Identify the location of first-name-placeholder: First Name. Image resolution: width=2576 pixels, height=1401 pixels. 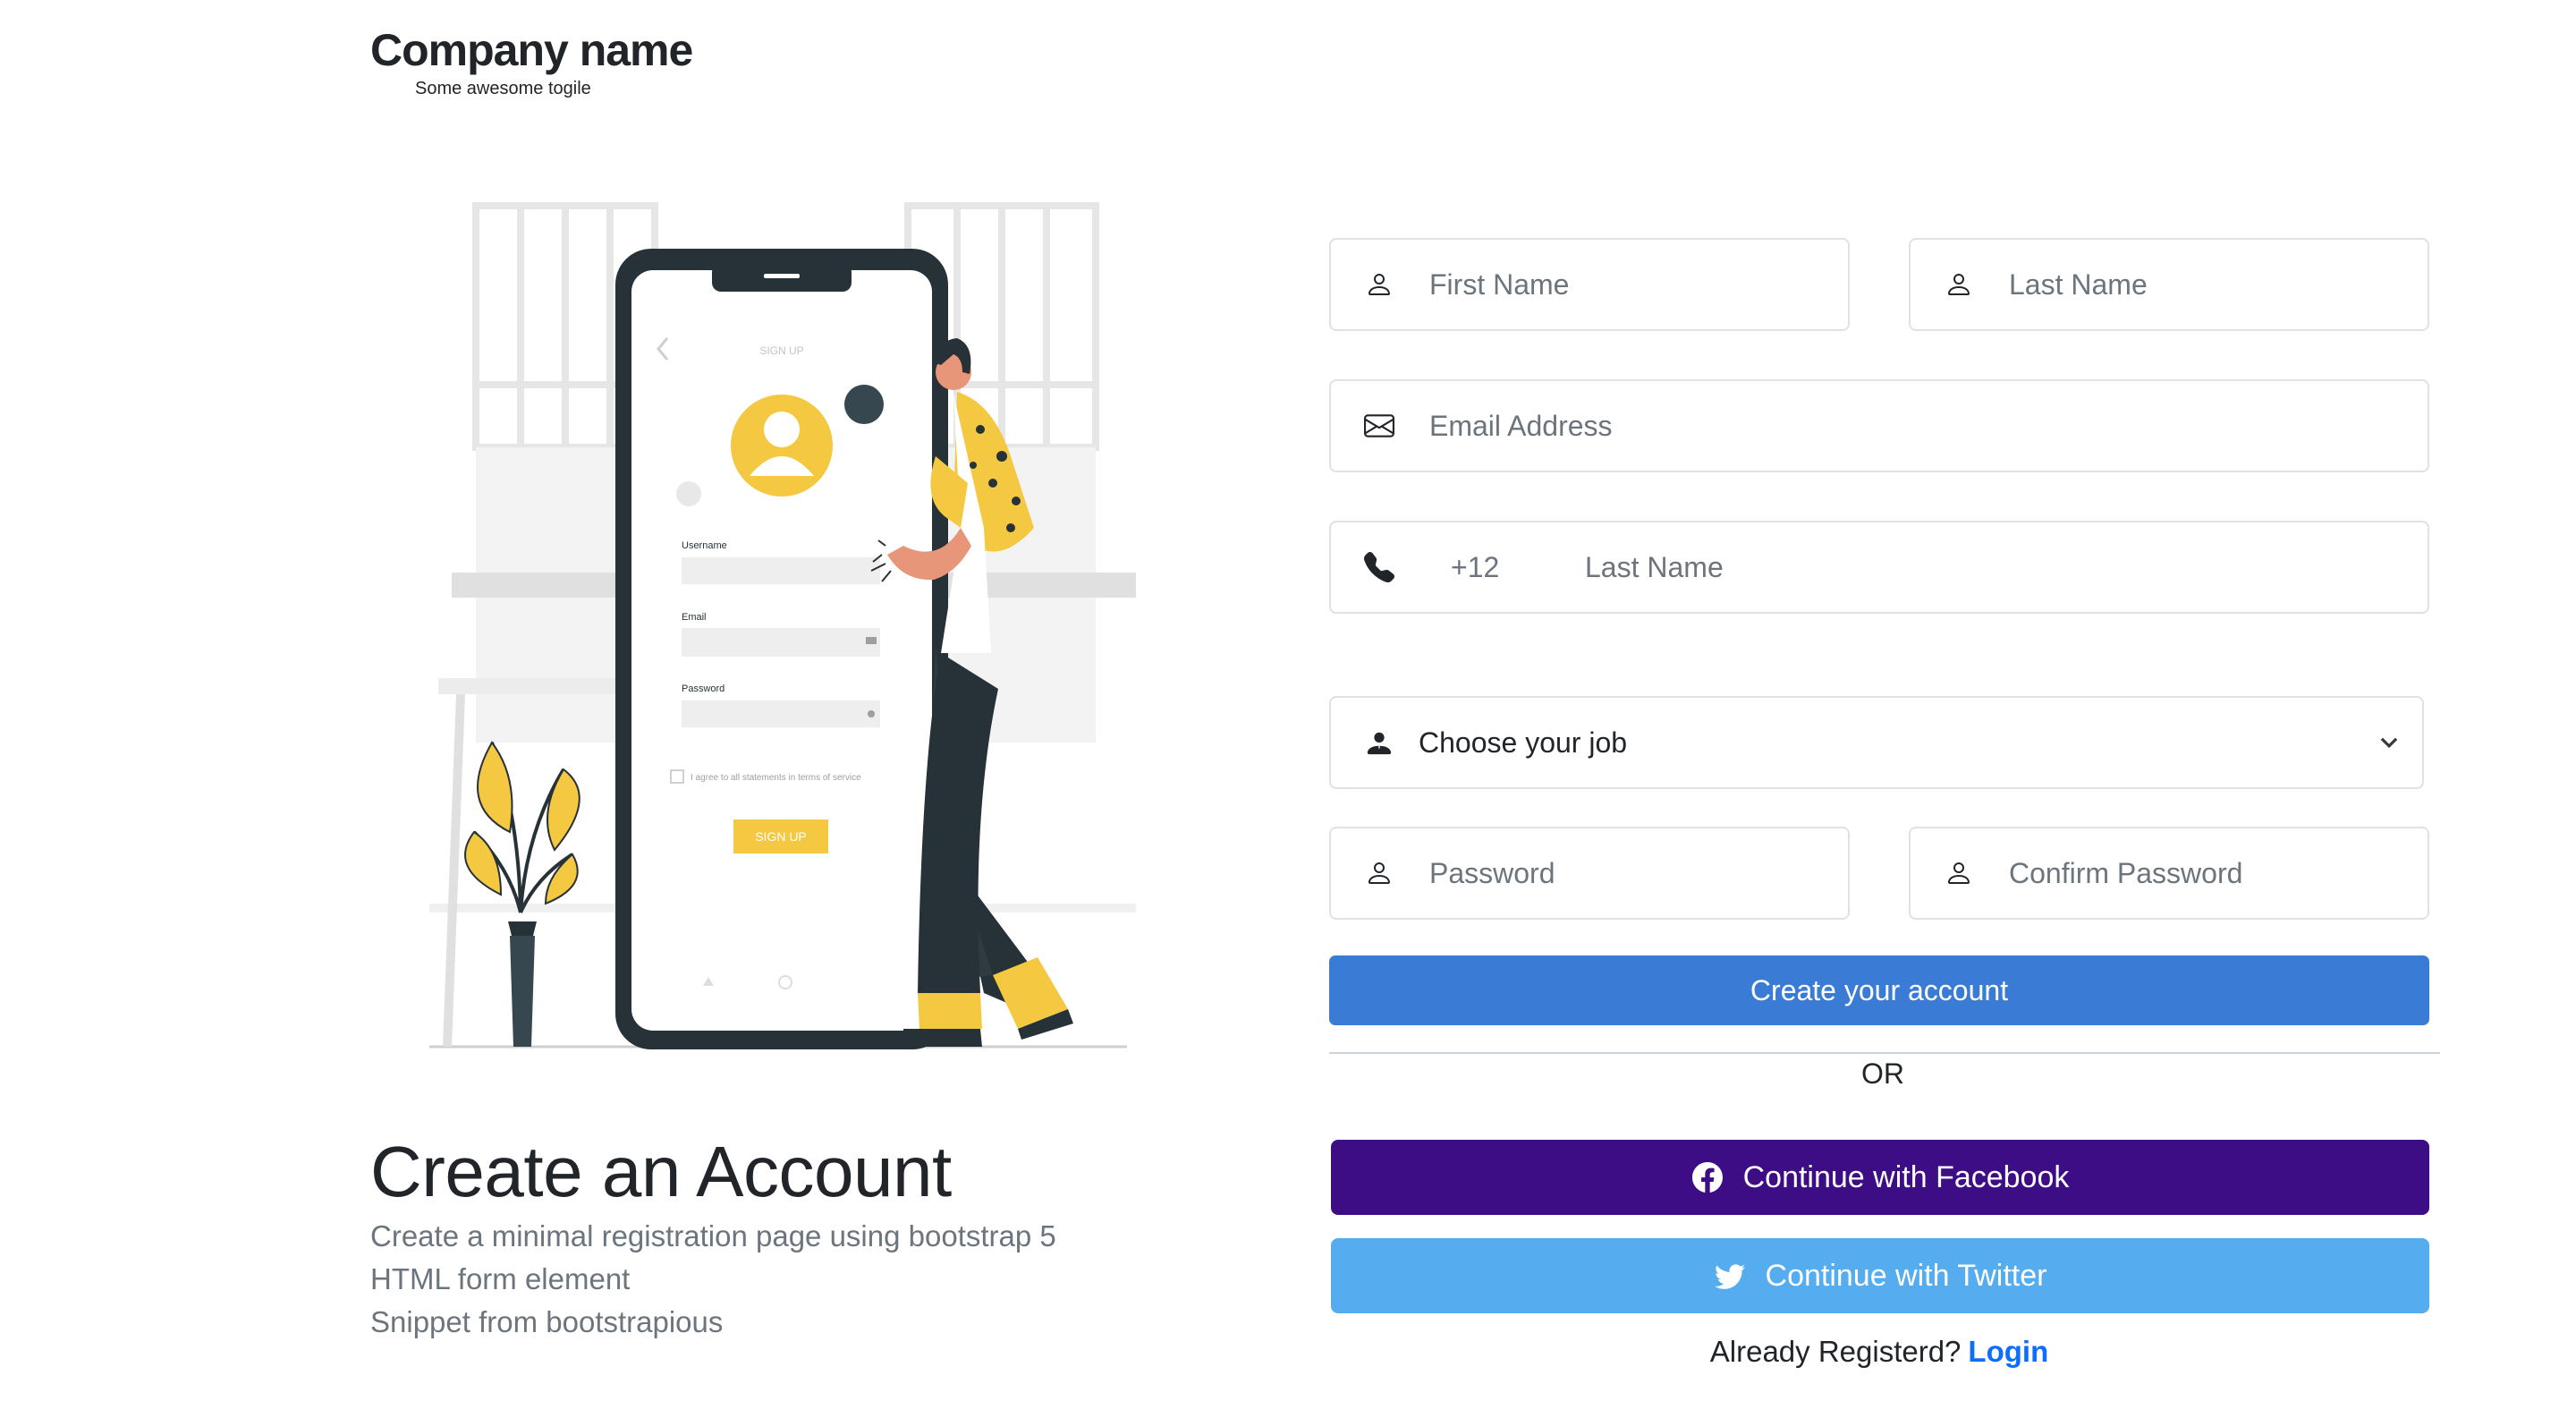
(1499, 284).